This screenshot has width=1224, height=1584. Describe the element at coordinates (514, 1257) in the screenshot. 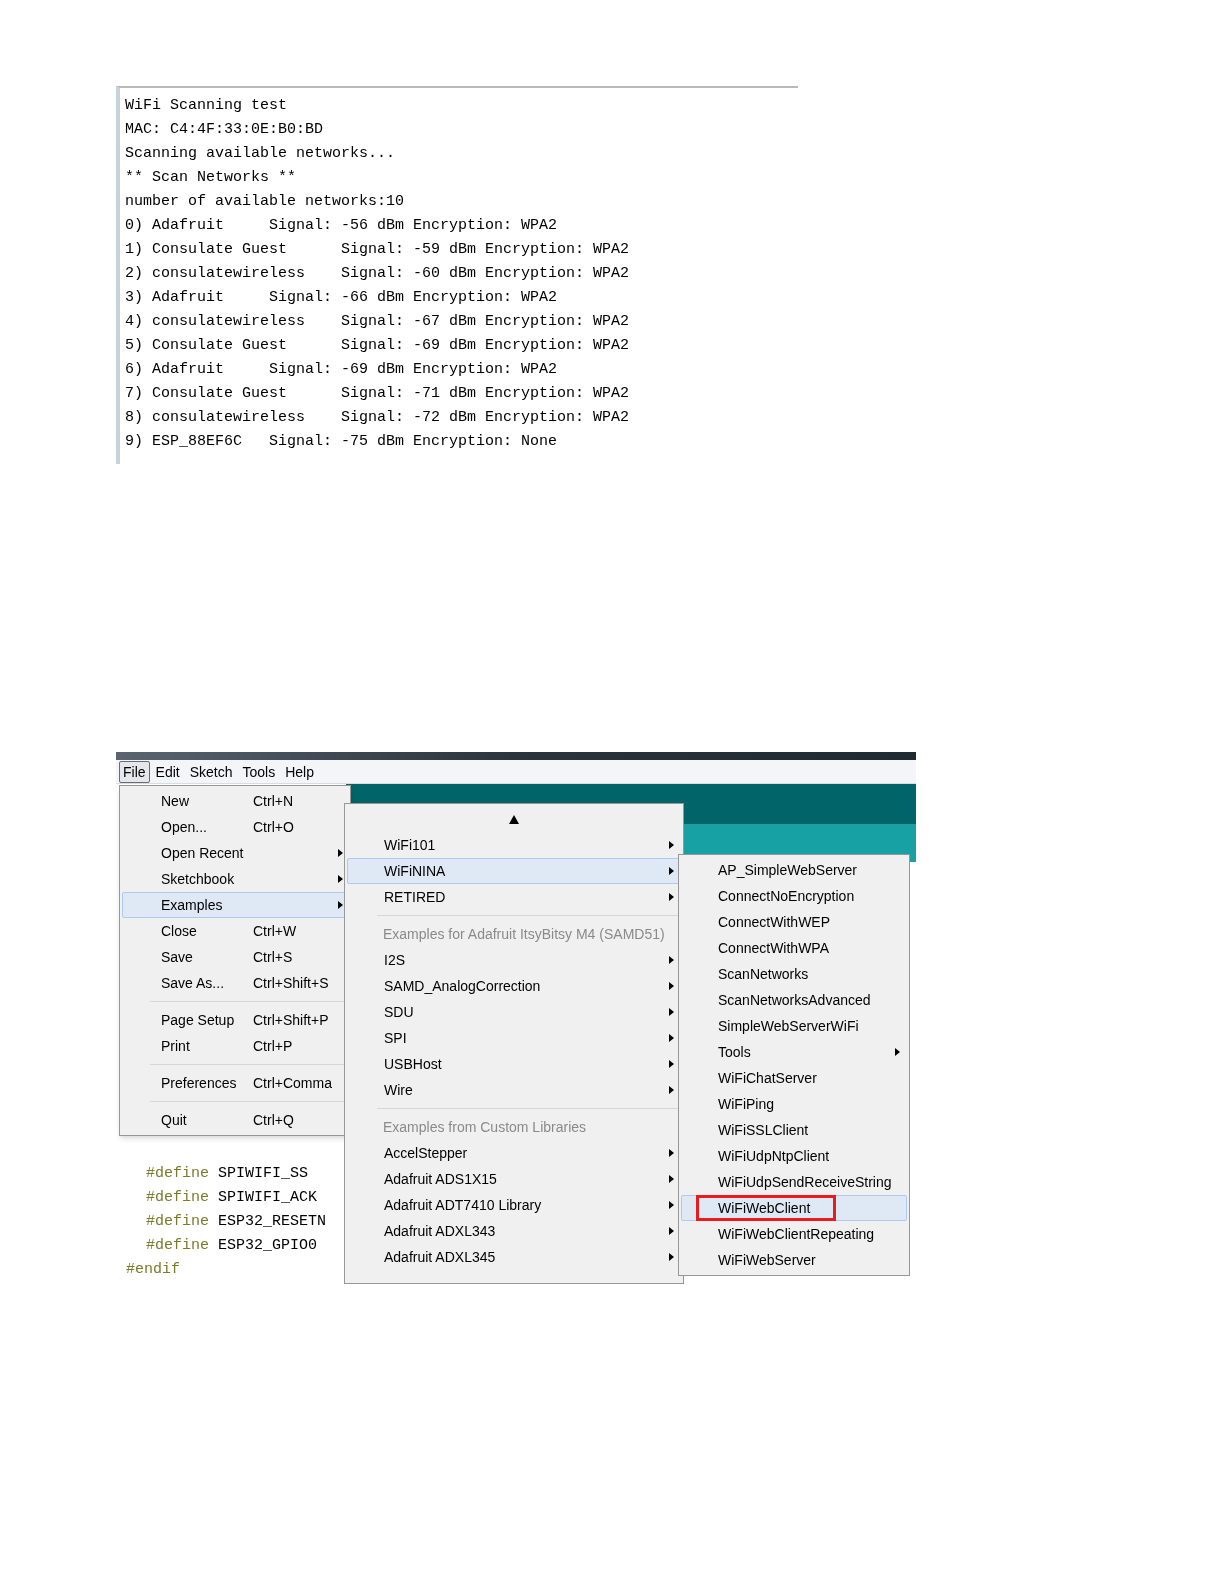

I see `menu-item: Adafruit ADXL345` at that location.